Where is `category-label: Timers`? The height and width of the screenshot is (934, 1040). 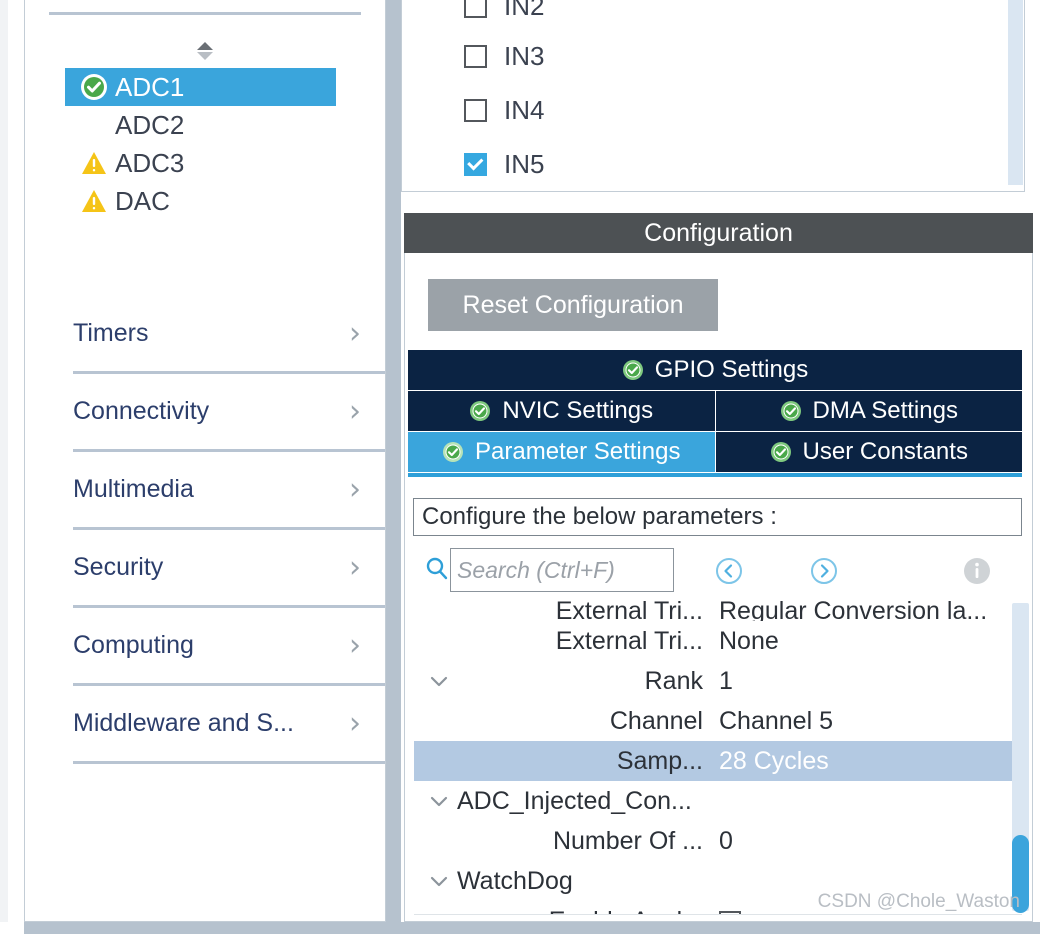 category-label: Timers is located at coordinates (111, 333).